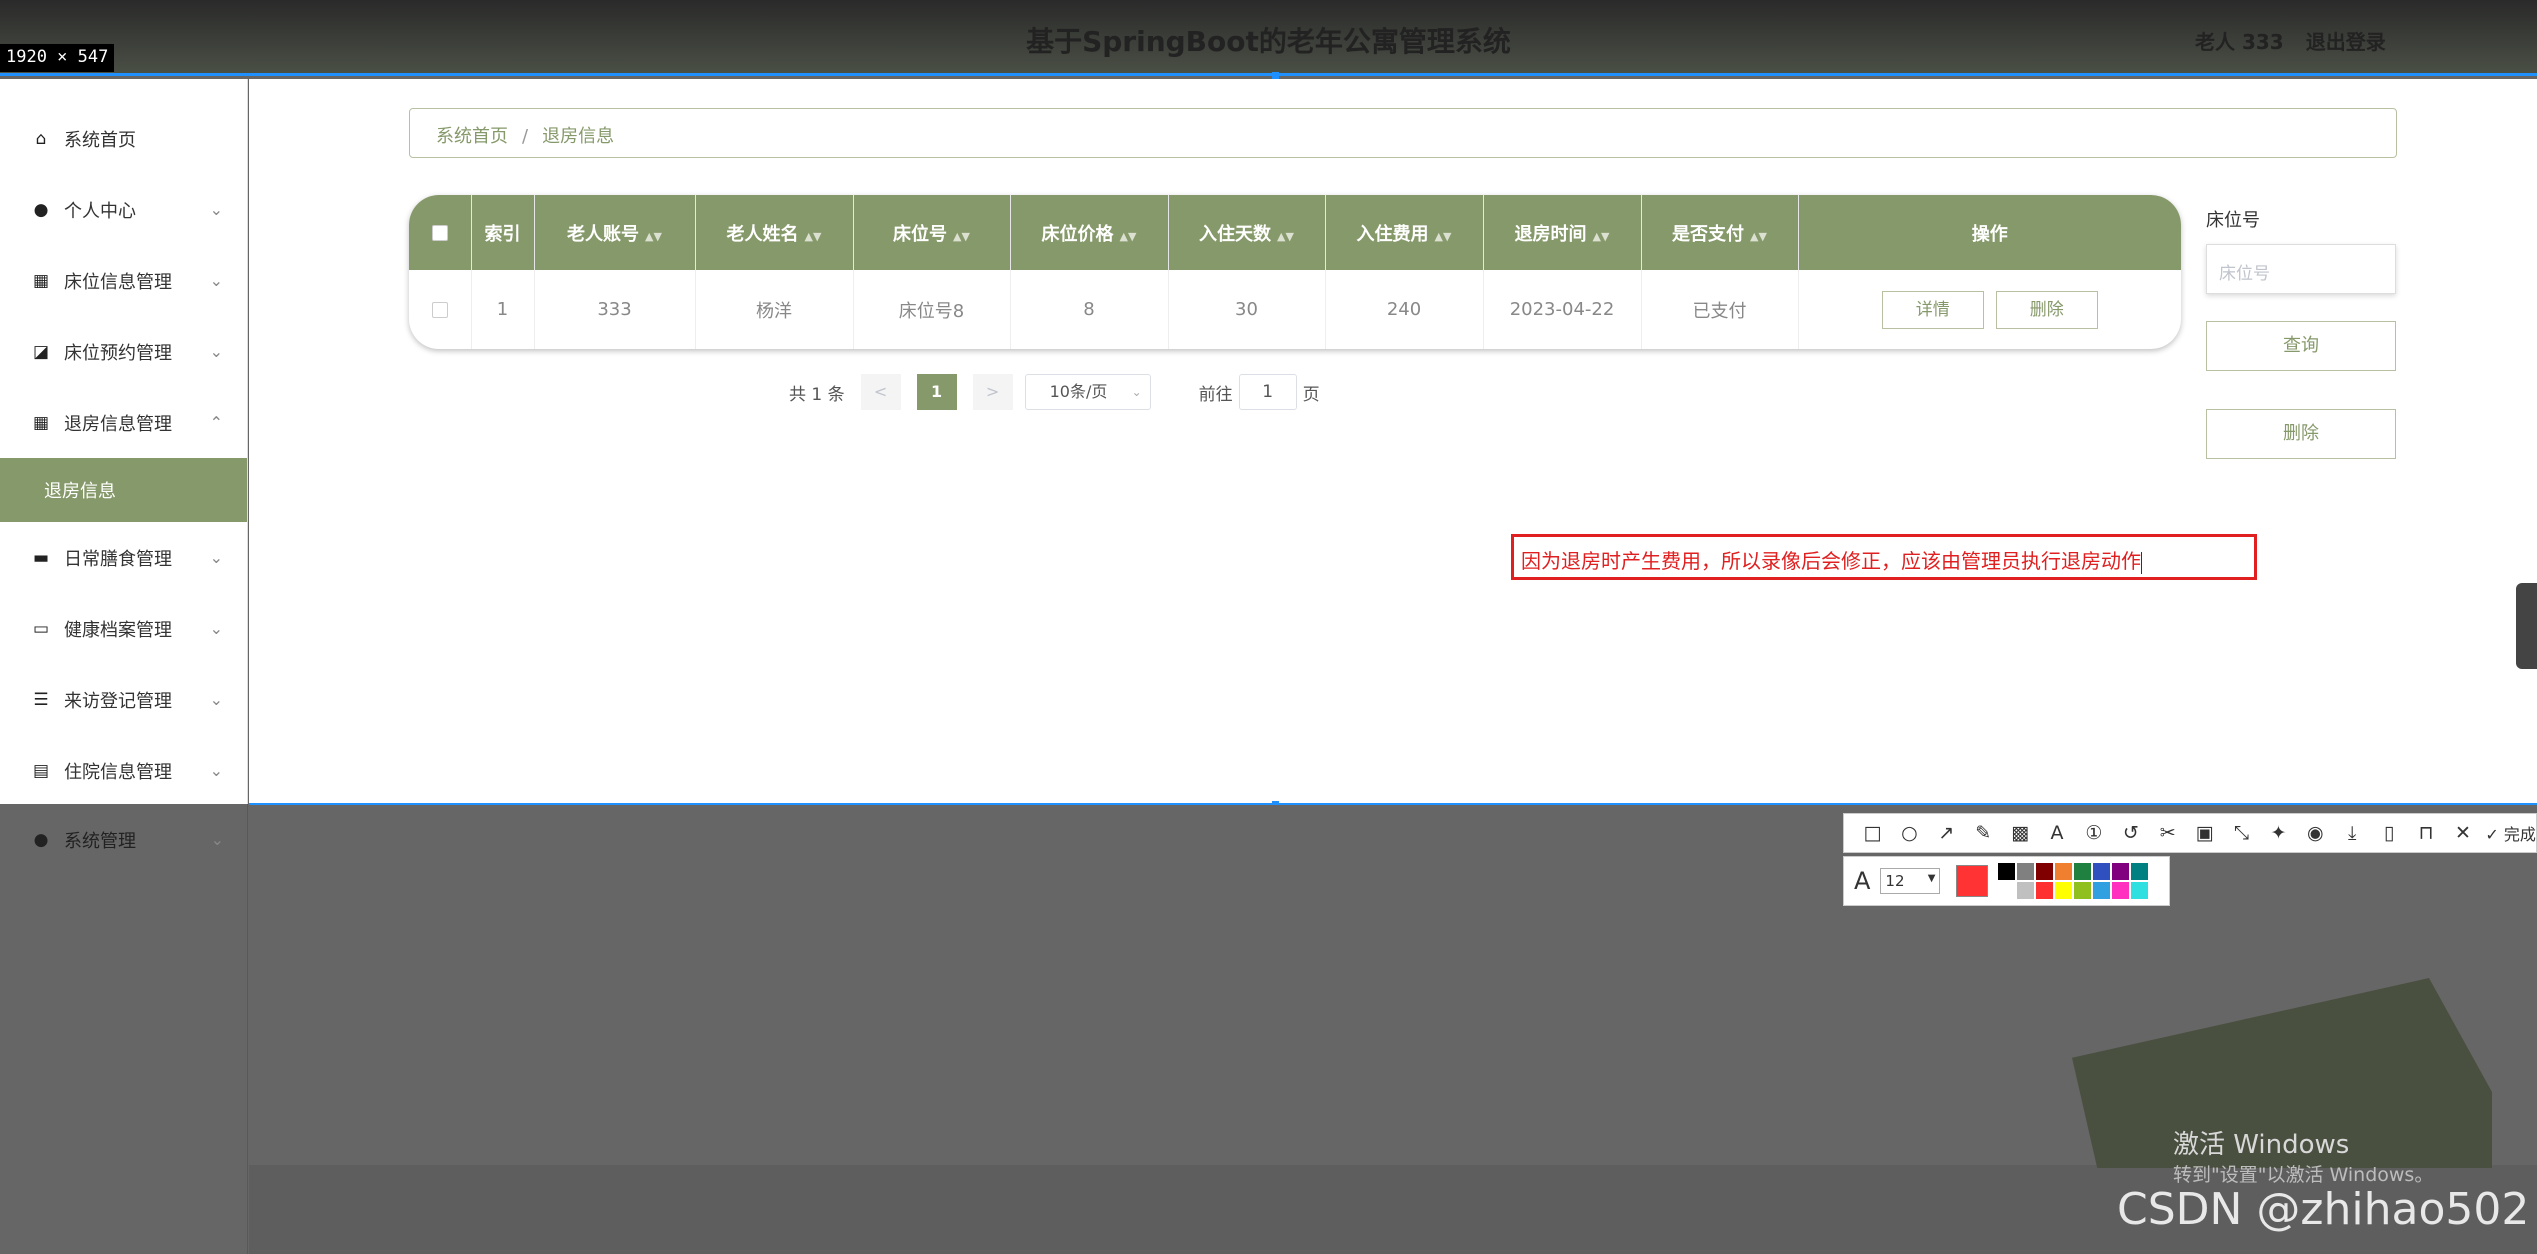  What do you see at coordinates (124, 1029) in the screenshot?
I see `sidebar-dimmed-area: ● 系统管理 ⌄` at bounding box center [124, 1029].